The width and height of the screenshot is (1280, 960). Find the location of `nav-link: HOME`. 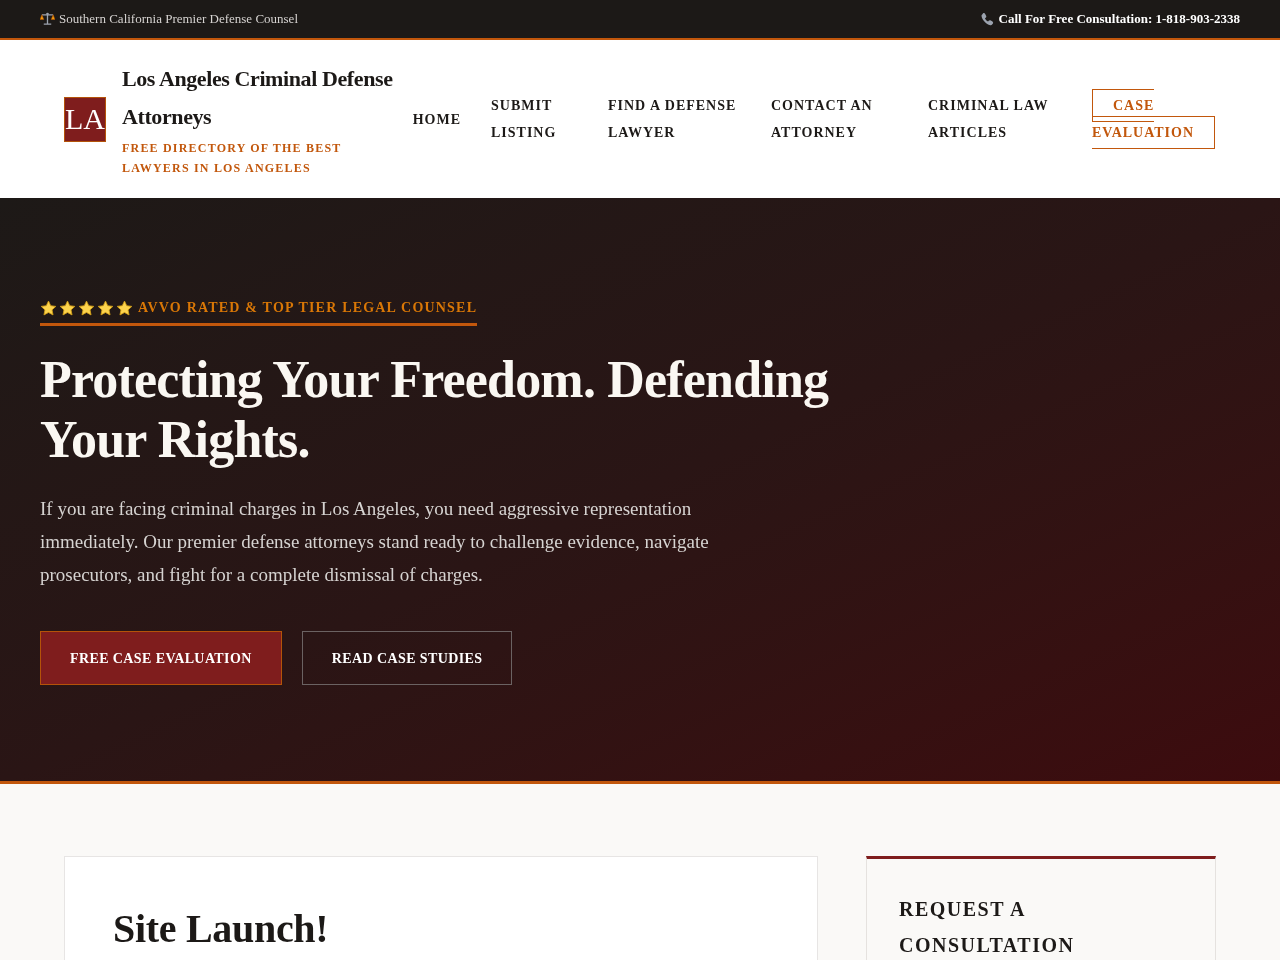

nav-link: HOME is located at coordinates (436, 119).